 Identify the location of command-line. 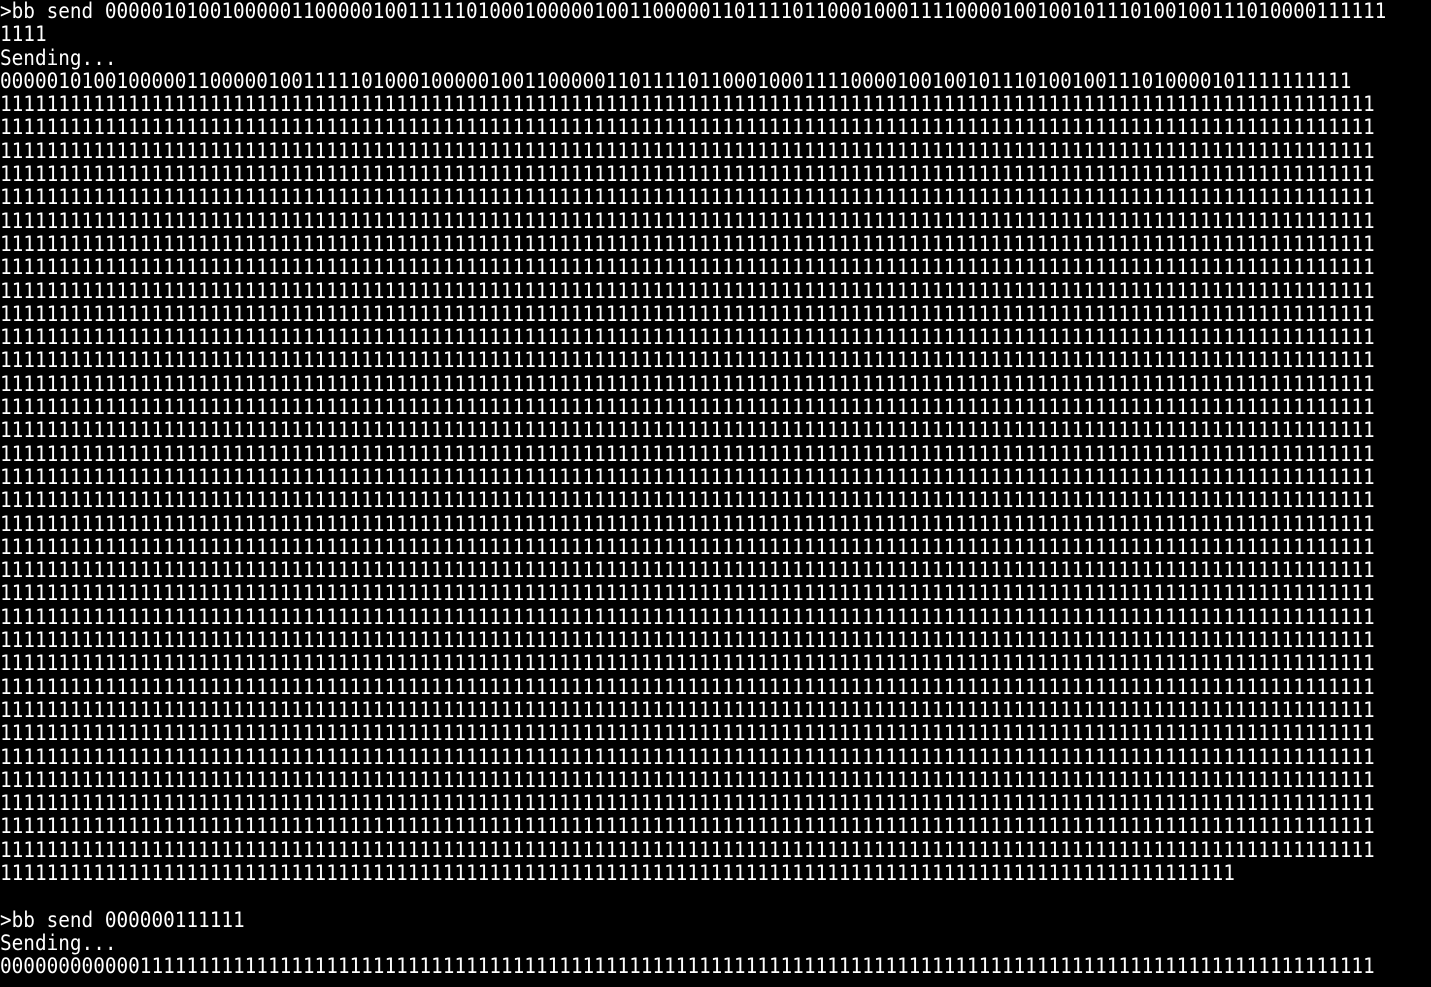
(715, 896).